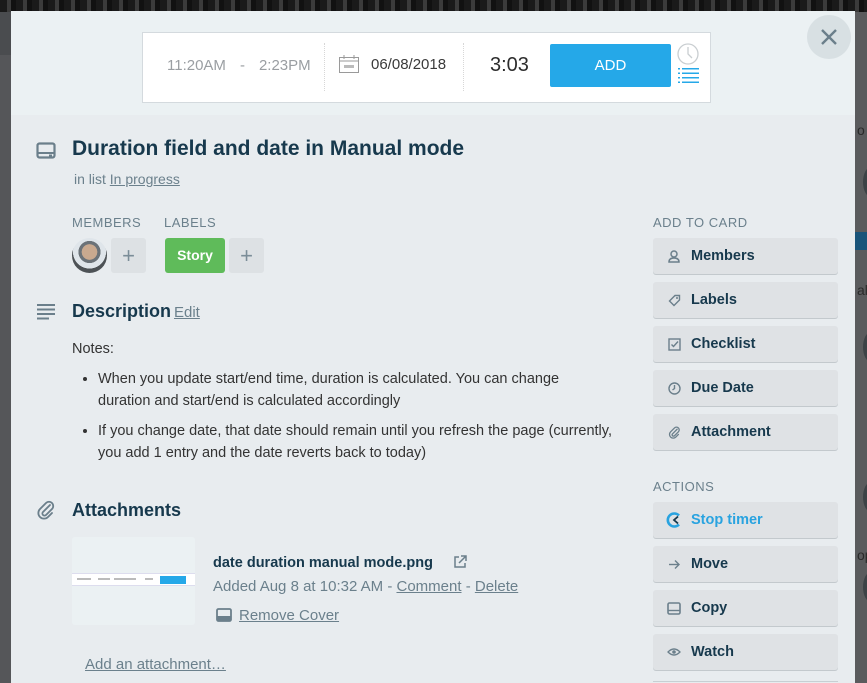 The image size is (867, 683). I want to click on sidebar-attachment-button: Attachment, so click(745, 432).